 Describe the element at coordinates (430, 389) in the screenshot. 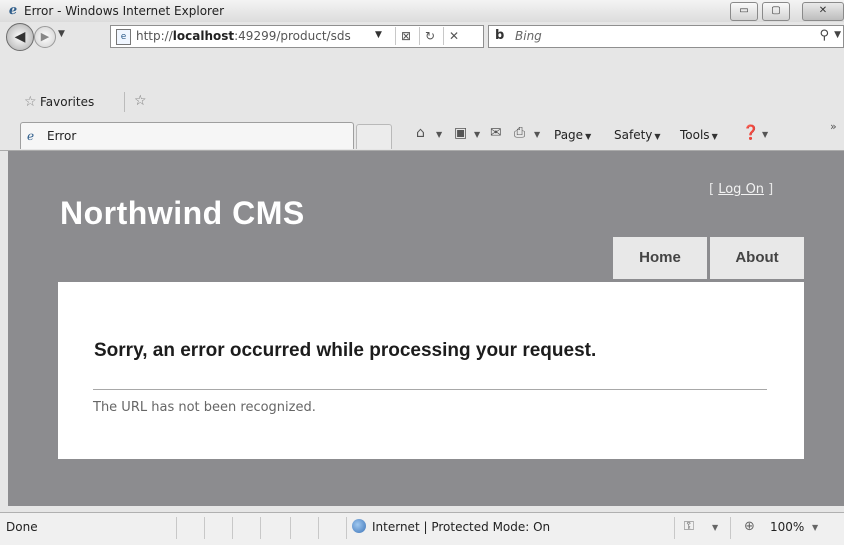

I see `divider` at that location.